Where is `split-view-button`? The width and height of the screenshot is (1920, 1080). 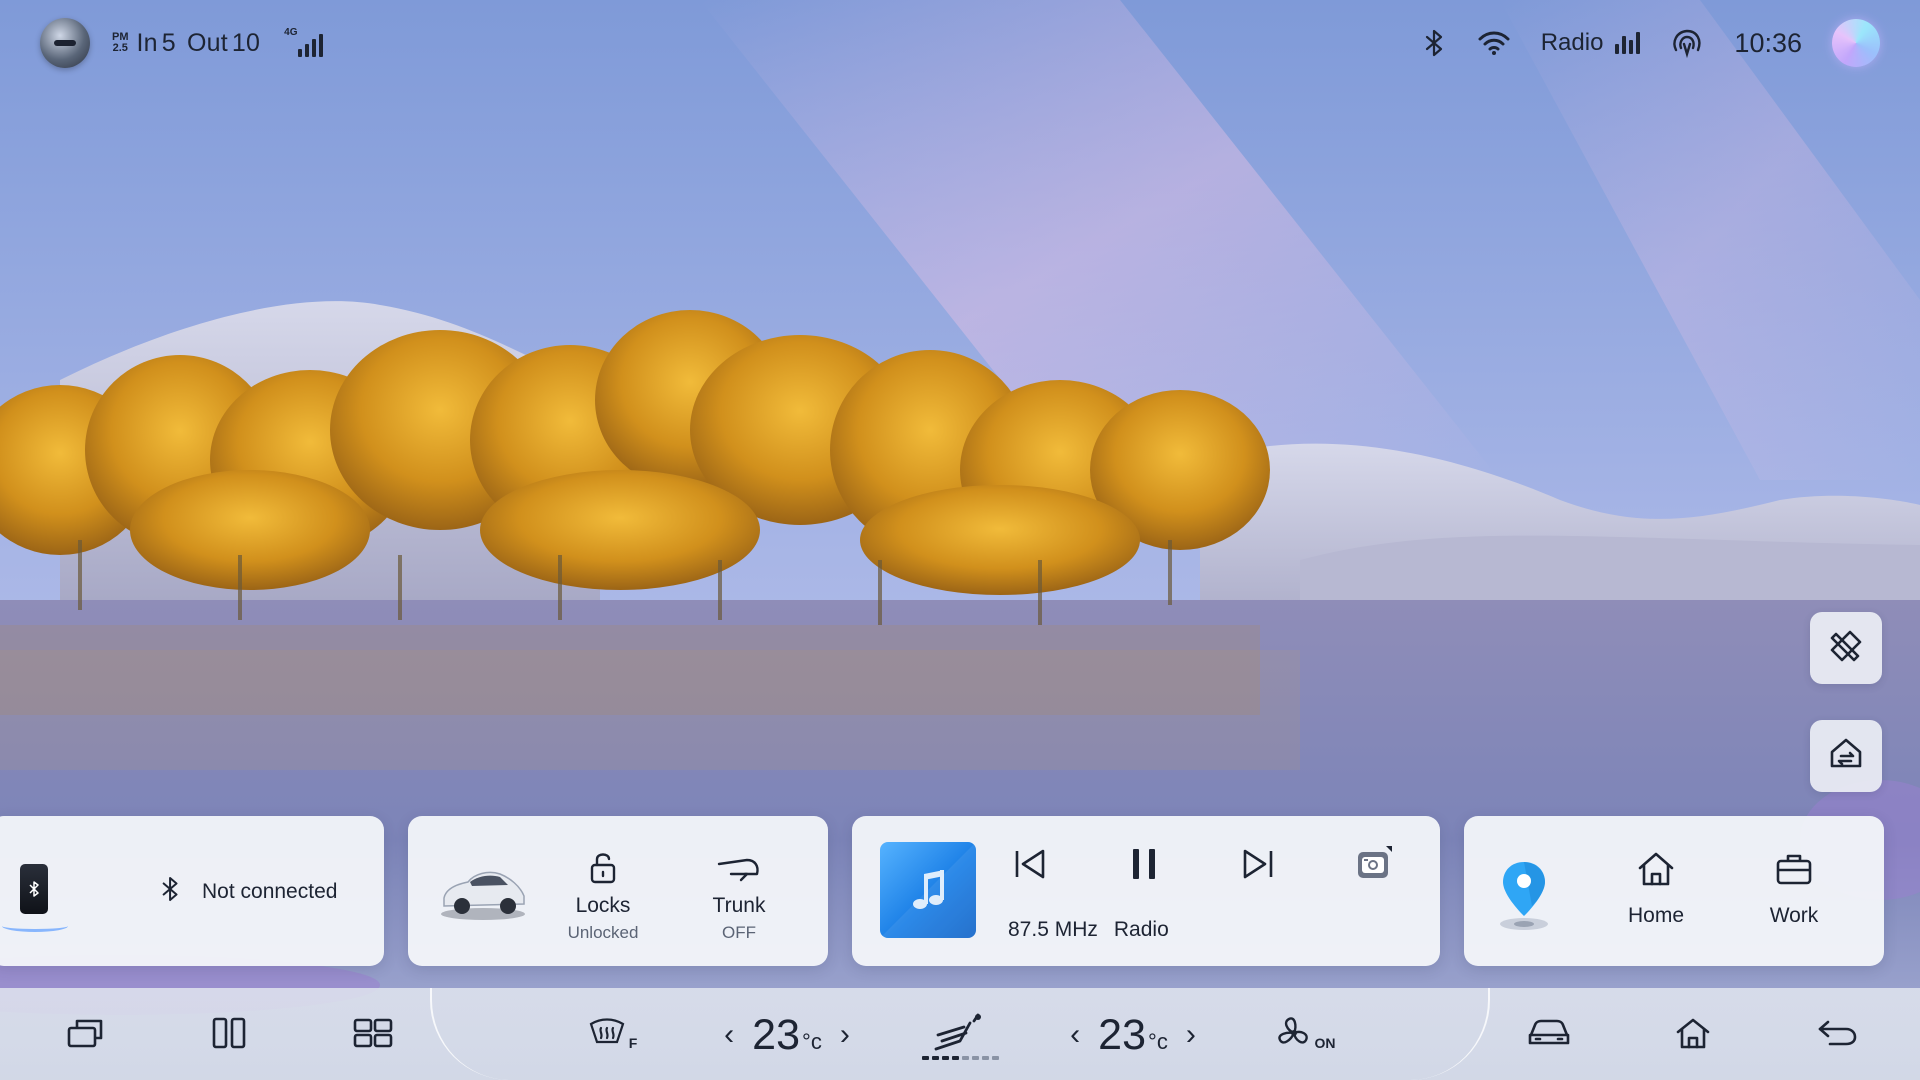 split-view-button is located at coordinates (229, 1035).